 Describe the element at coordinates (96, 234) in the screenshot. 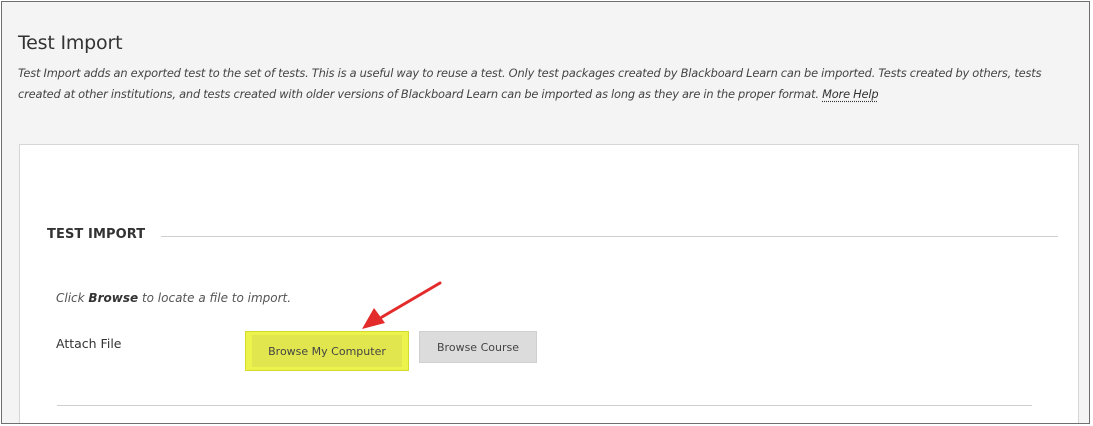

I see `section-title: TEST IMPORT` at that location.